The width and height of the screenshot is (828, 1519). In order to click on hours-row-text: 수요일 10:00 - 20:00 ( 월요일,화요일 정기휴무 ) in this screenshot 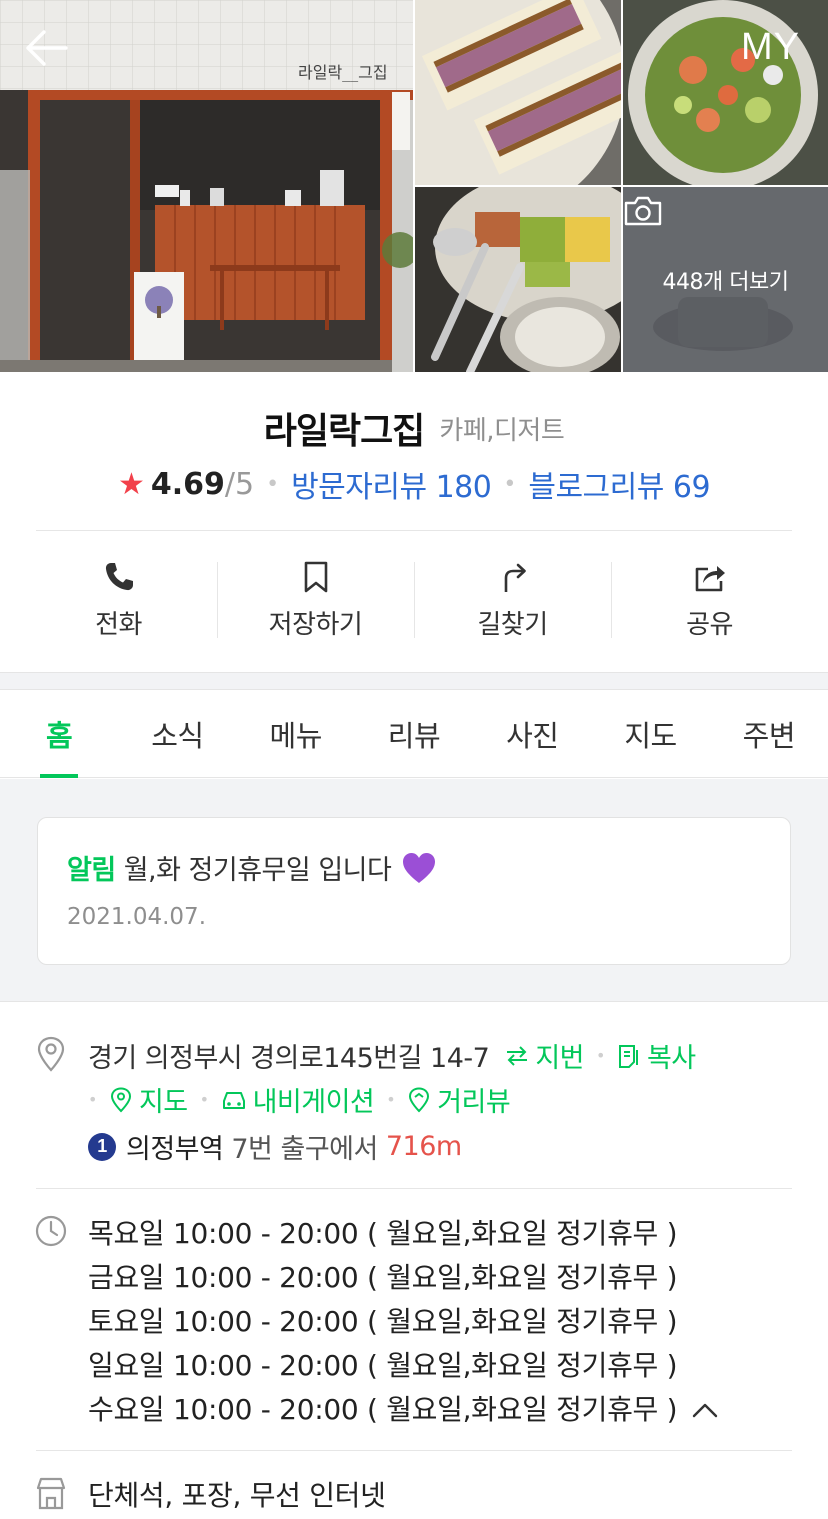, I will do `click(383, 1409)`.